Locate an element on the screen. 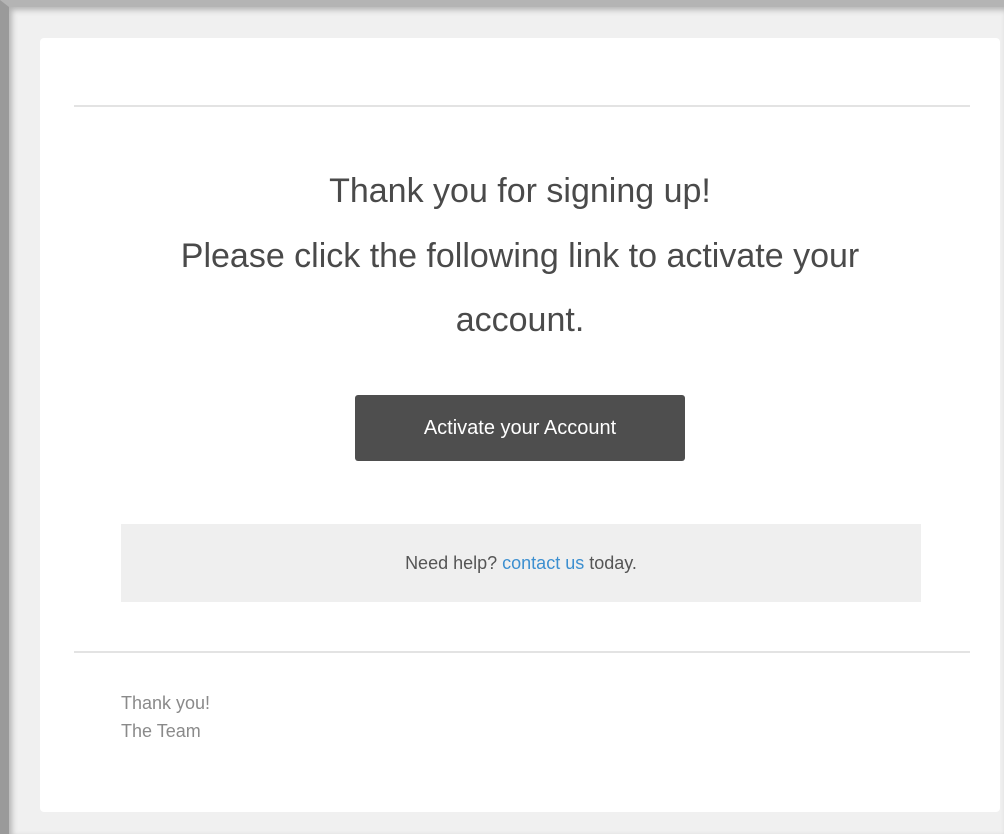 The image size is (1004, 834). help-box: Need help? contact us today. is located at coordinates (521, 563).